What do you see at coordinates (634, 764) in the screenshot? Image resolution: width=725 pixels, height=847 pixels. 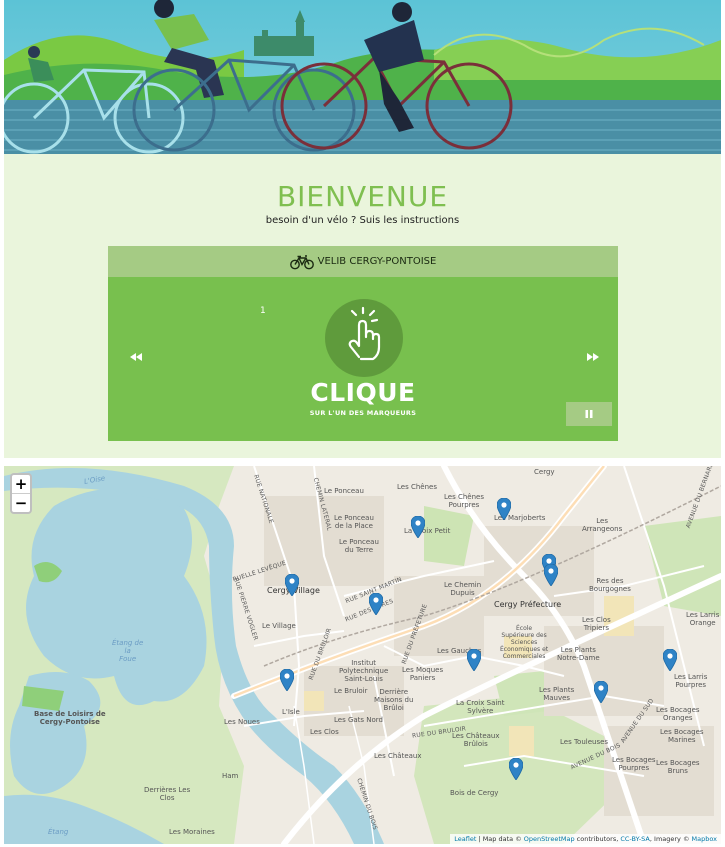 I see `map-label: Les Bocages Pourpres` at bounding box center [634, 764].